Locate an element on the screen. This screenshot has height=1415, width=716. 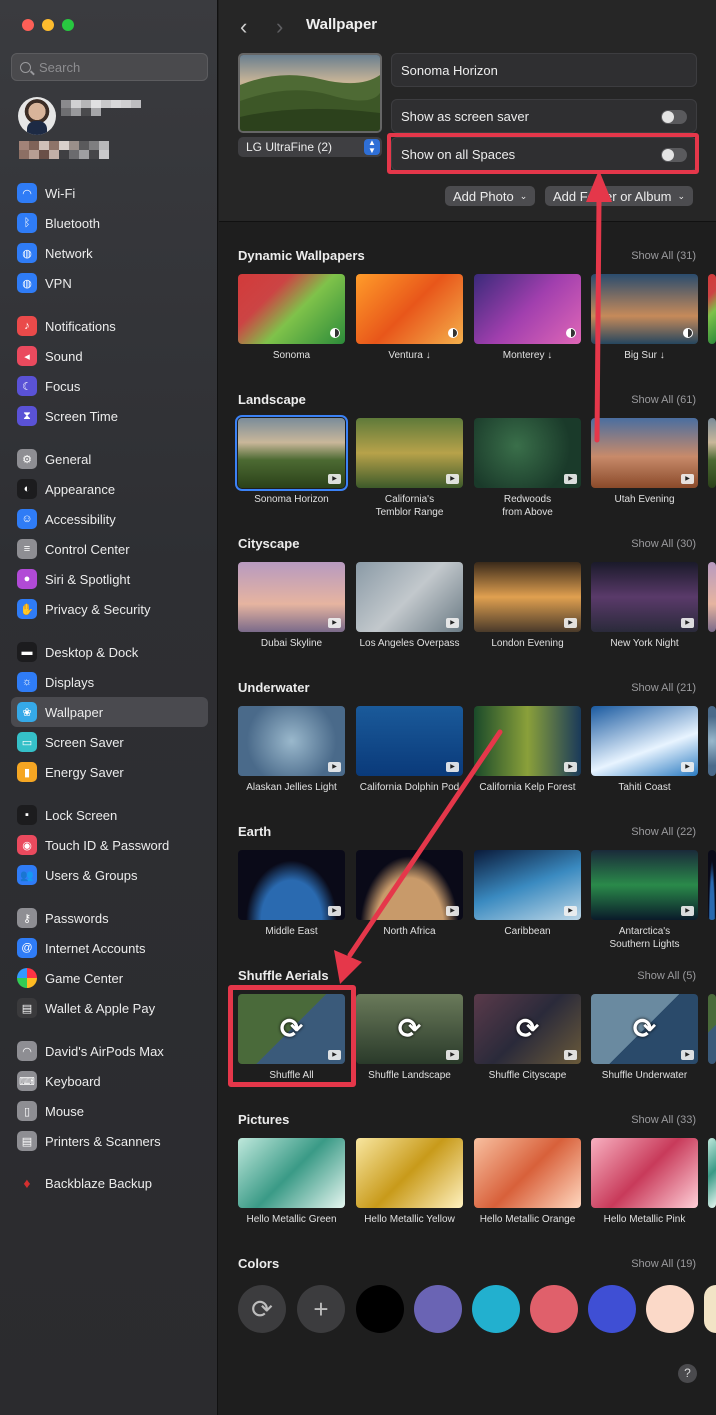
annotation-arrow-up is located at coordinates (598, 320).